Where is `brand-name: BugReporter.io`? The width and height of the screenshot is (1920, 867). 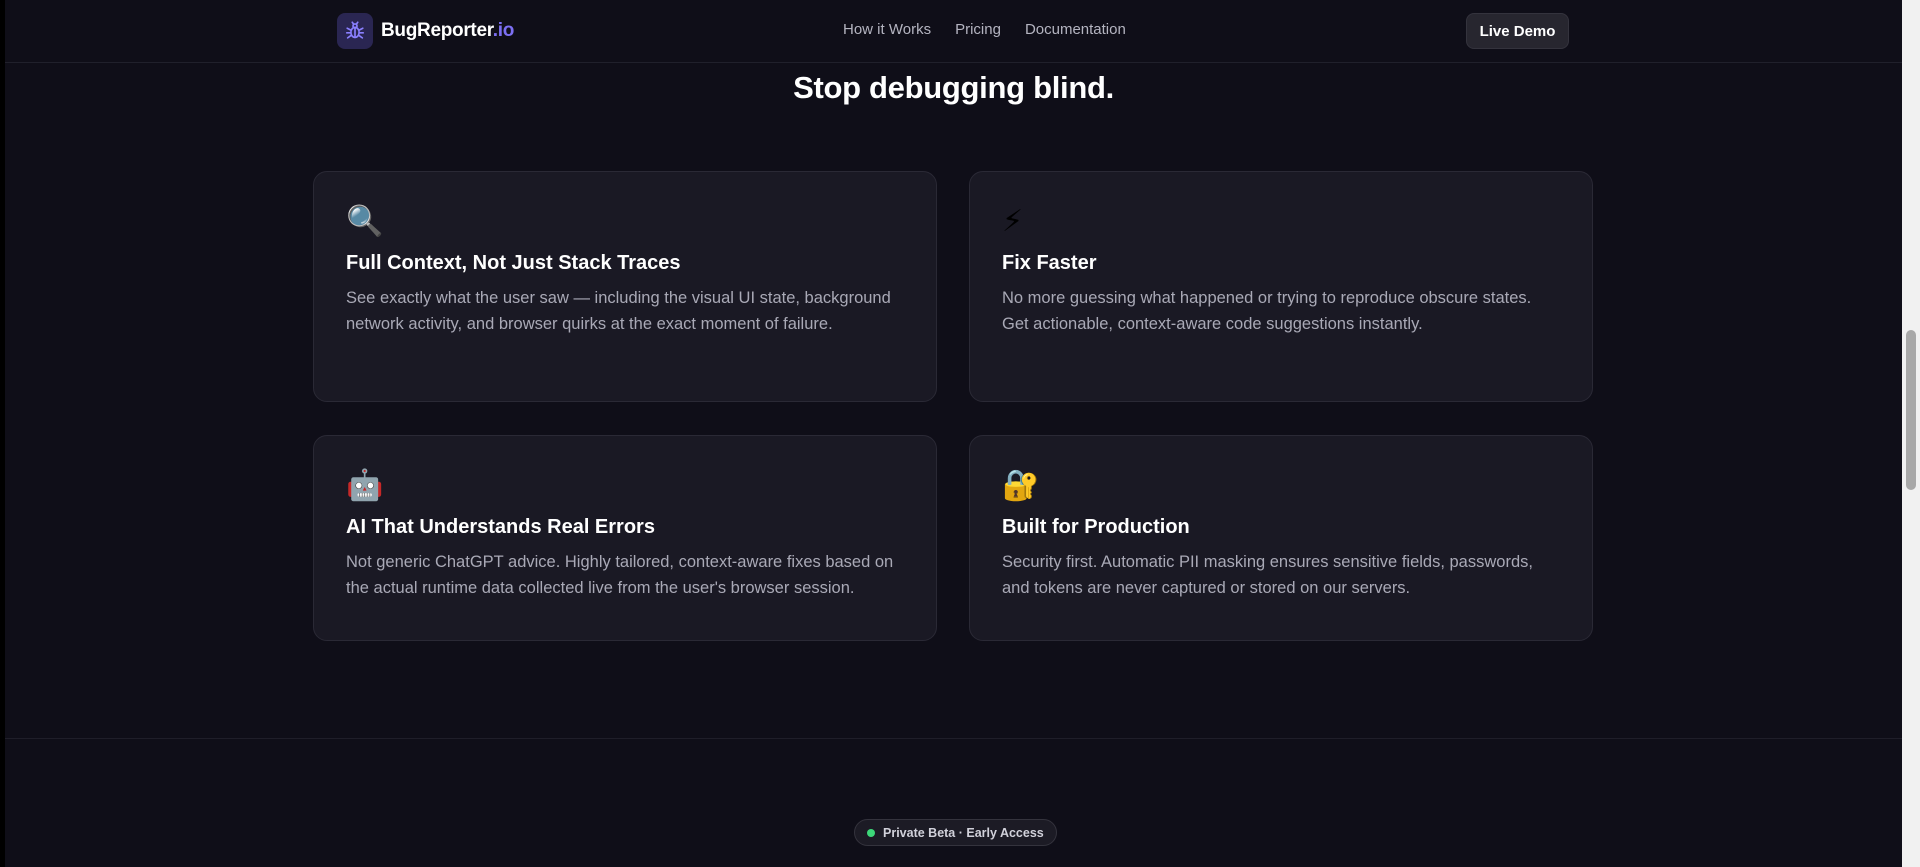
brand-name: BugReporter.io is located at coordinates (447, 31).